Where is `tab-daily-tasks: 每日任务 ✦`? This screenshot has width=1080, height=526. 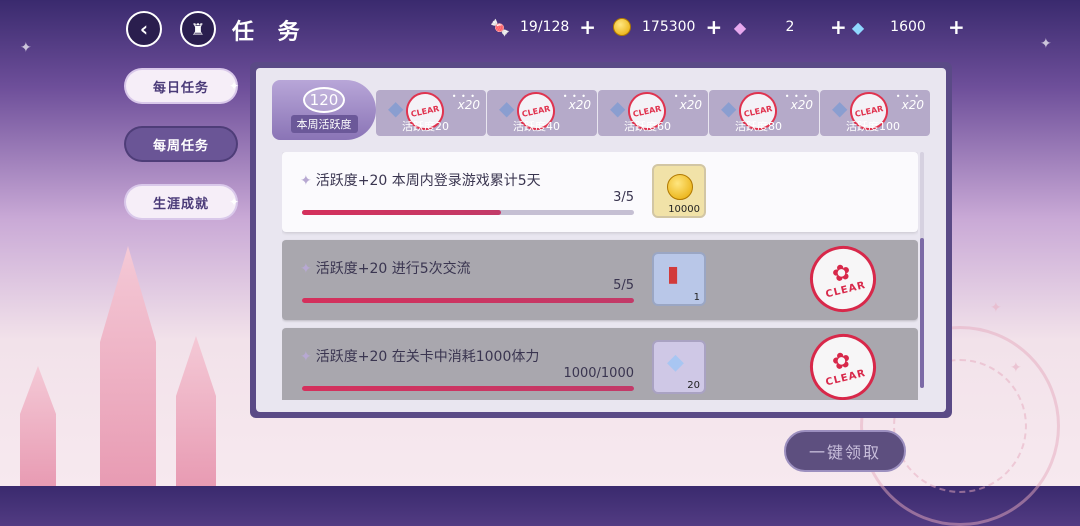 tab-daily-tasks: 每日任务 ✦ is located at coordinates (182, 86).